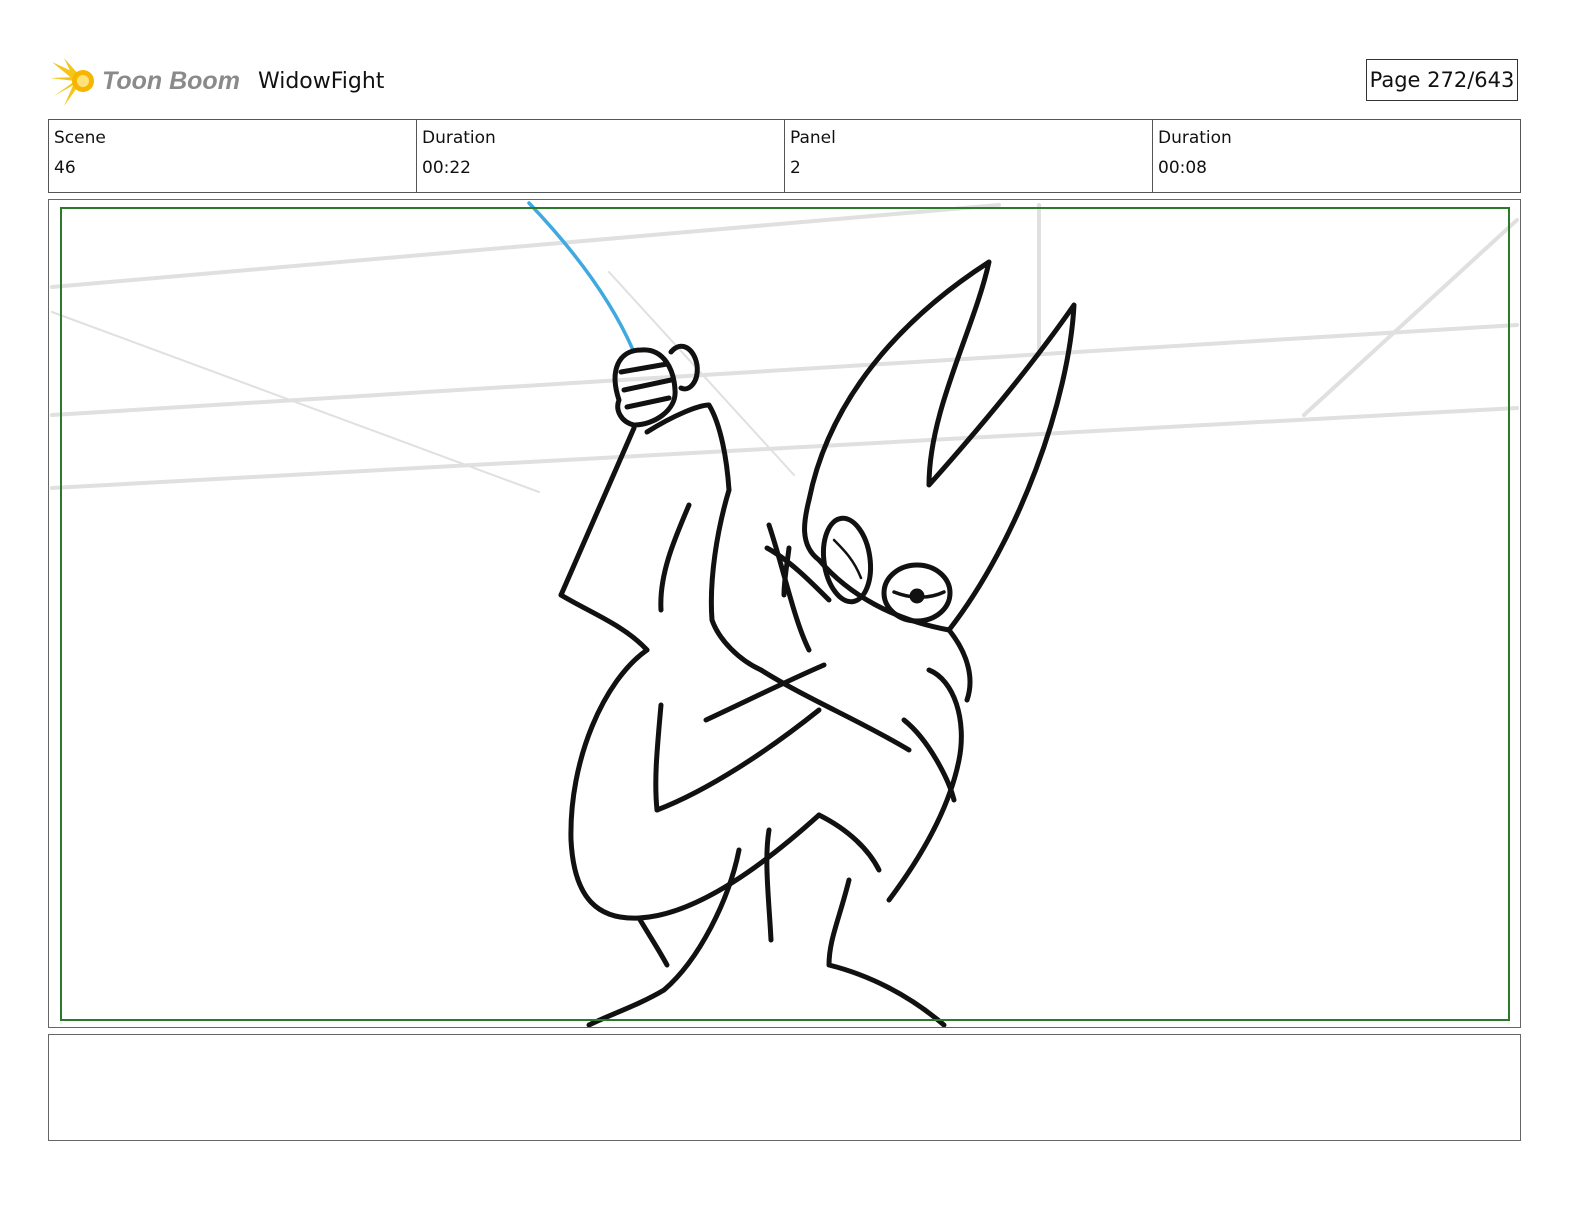 Image resolution: width=1584 pixels, height=1224 pixels. What do you see at coordinates (171, 80) in the screenshot?
I see `logo-wordmark: Toon Boom` at bounding box center [171, 80].